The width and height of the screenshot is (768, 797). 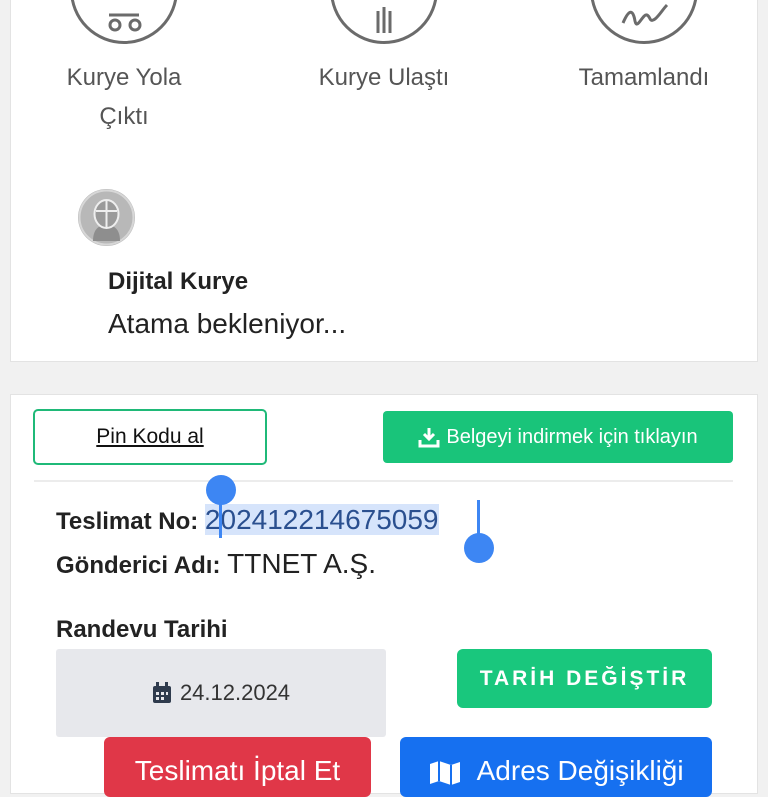 What do you see at coordinates (124, 97) in the screenshot?
I see `step-courier-departed-label: Kurye Yola Çıktı` at bounding box center [124, 97].